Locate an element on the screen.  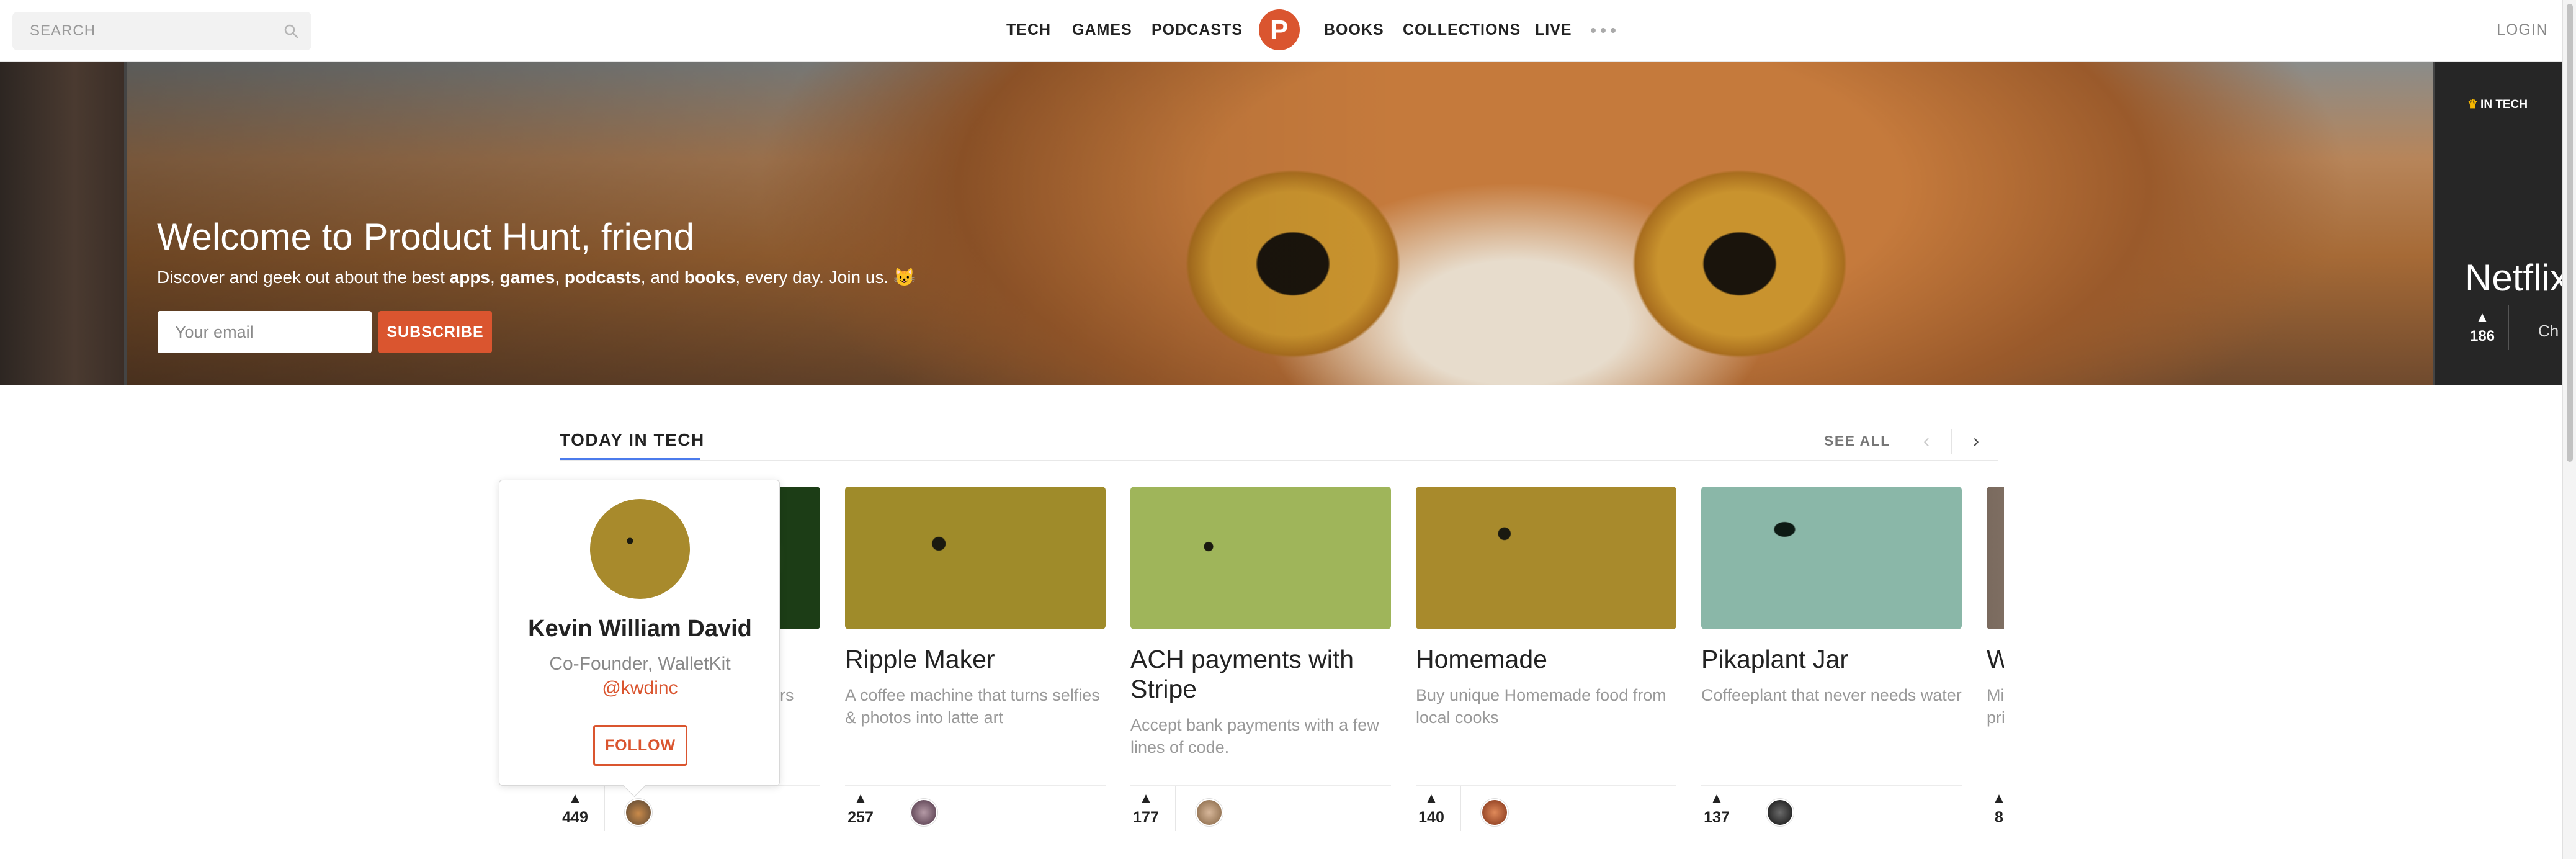
subscribe-button: SUBSCRIBE is located at coordinates (435, 332).